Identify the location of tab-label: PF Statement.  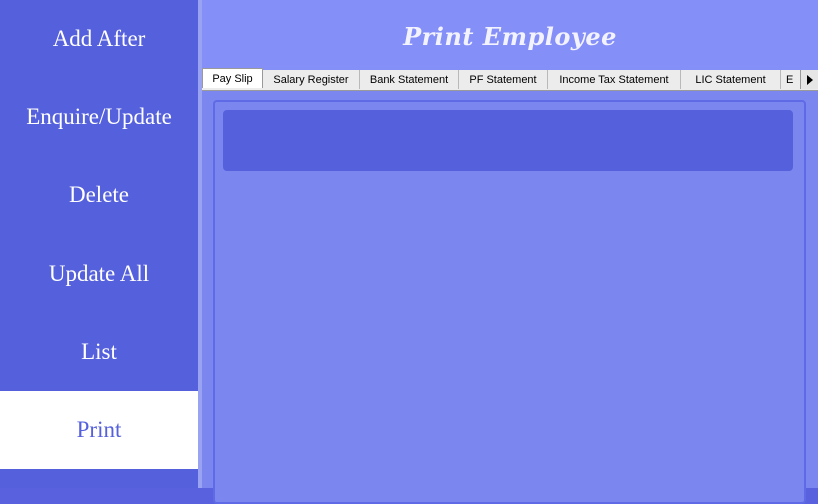
(503, 79).